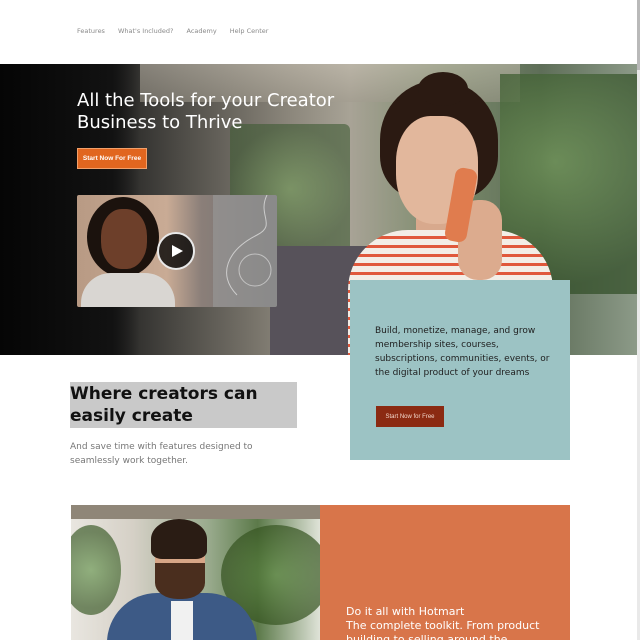 The image size is (640, 640). What do you see at coordinates (91, 31) in the screenshot?
I see `nav-link-features: Features` at bounding box center [91, 31].